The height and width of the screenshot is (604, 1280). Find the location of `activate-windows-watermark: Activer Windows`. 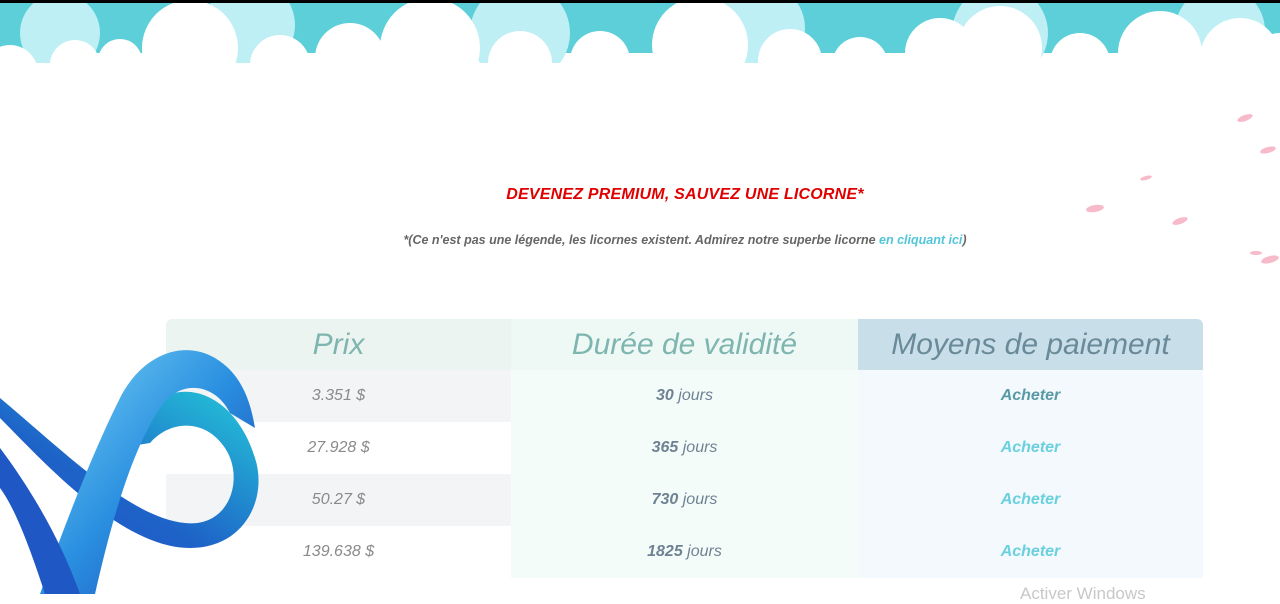

activate-windows-watermark: Activer Windows is located at coordinates (1083, 593).